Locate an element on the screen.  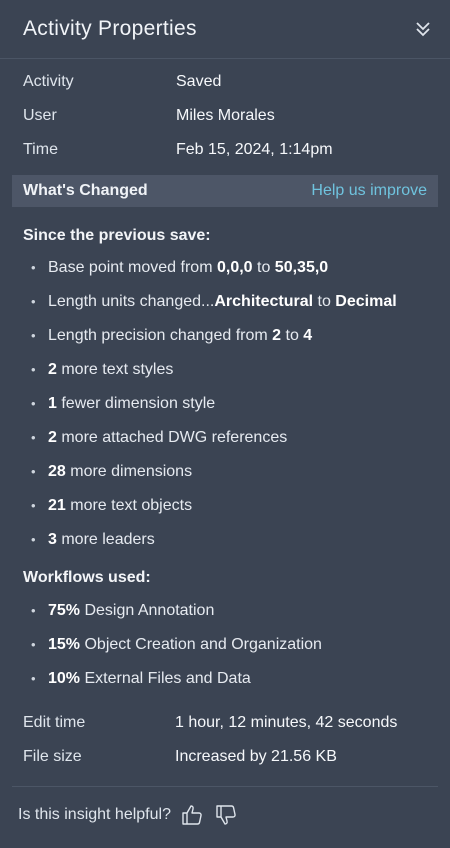
item-text: Length precision changed from is located at coordinates (160, 335).